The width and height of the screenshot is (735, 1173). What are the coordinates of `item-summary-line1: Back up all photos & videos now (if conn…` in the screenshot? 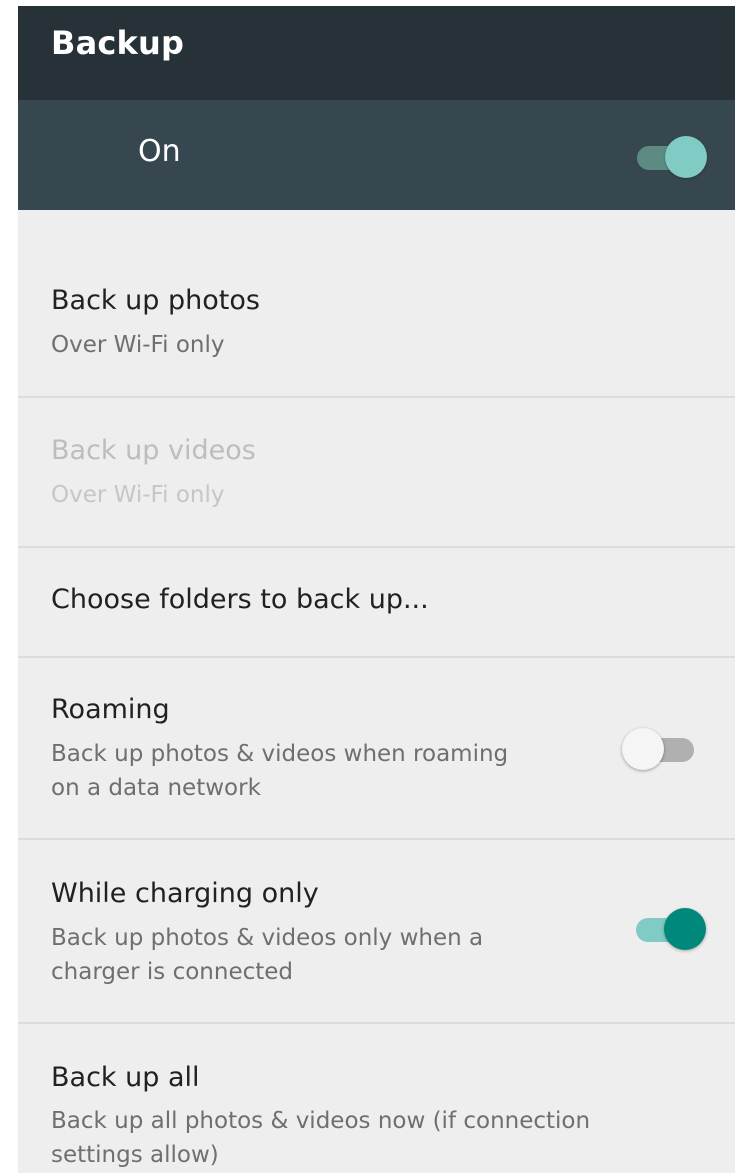 It's located at (321, 1121).